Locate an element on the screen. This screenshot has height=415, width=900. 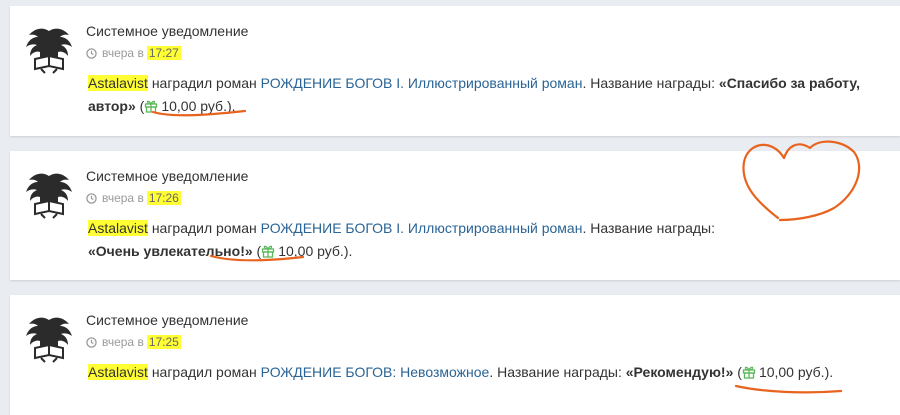
time-value: 17:27 is located at coordinates (163, 53).